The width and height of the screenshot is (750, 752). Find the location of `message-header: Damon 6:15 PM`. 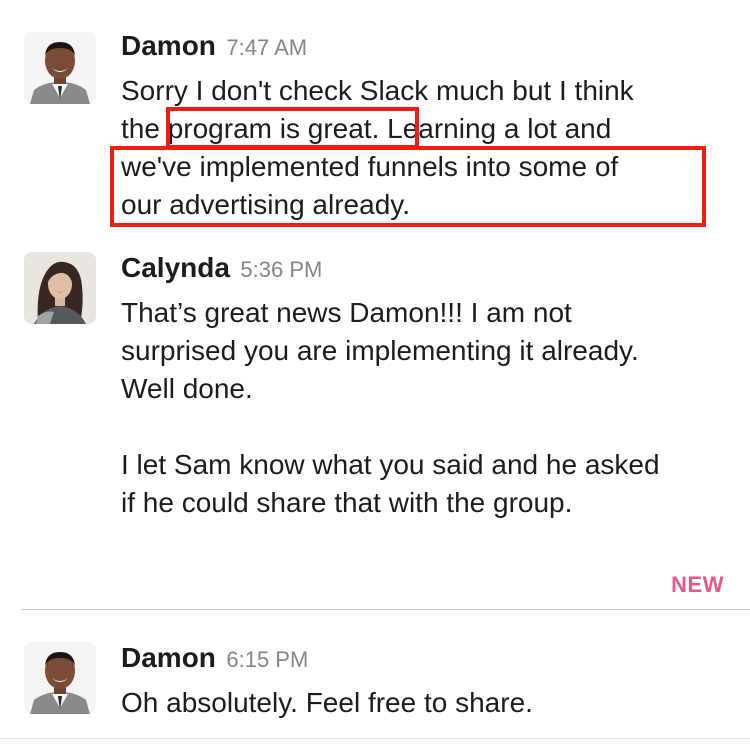

message-header: Damon 6:15 PM is located at coordinates (214, 658).